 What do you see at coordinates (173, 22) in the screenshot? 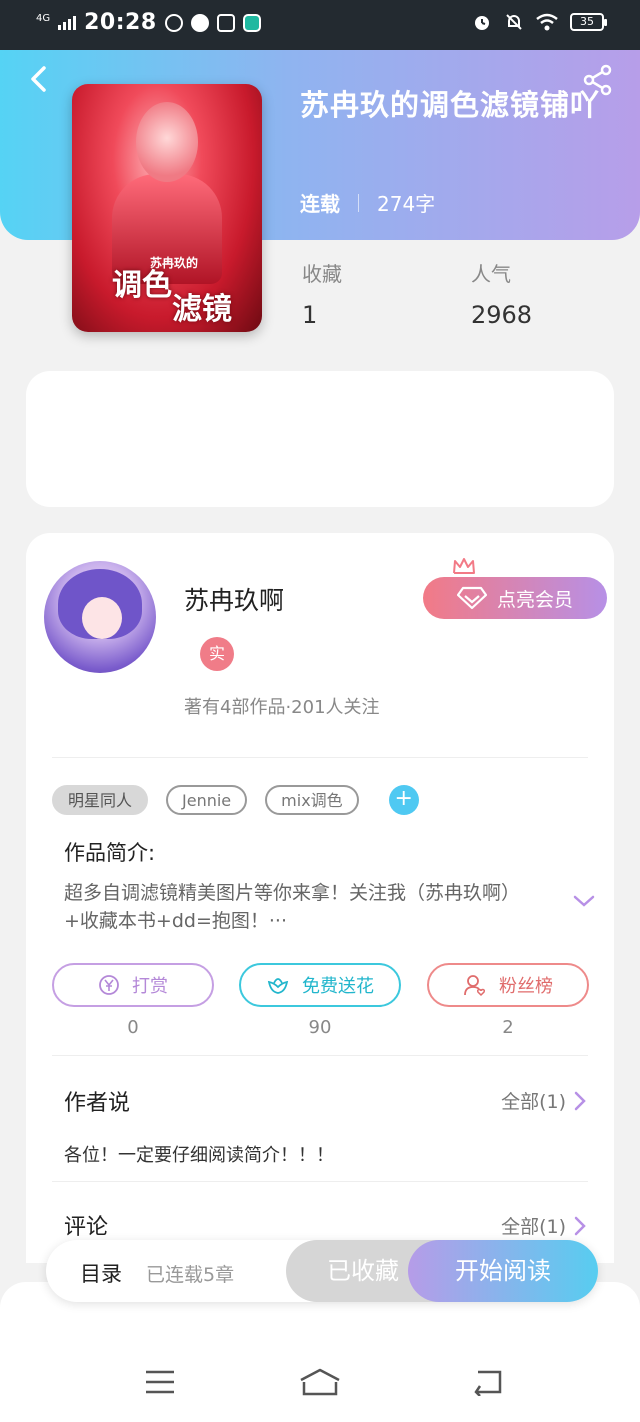
I see `hd-icon` at bounding box center [173, 22].